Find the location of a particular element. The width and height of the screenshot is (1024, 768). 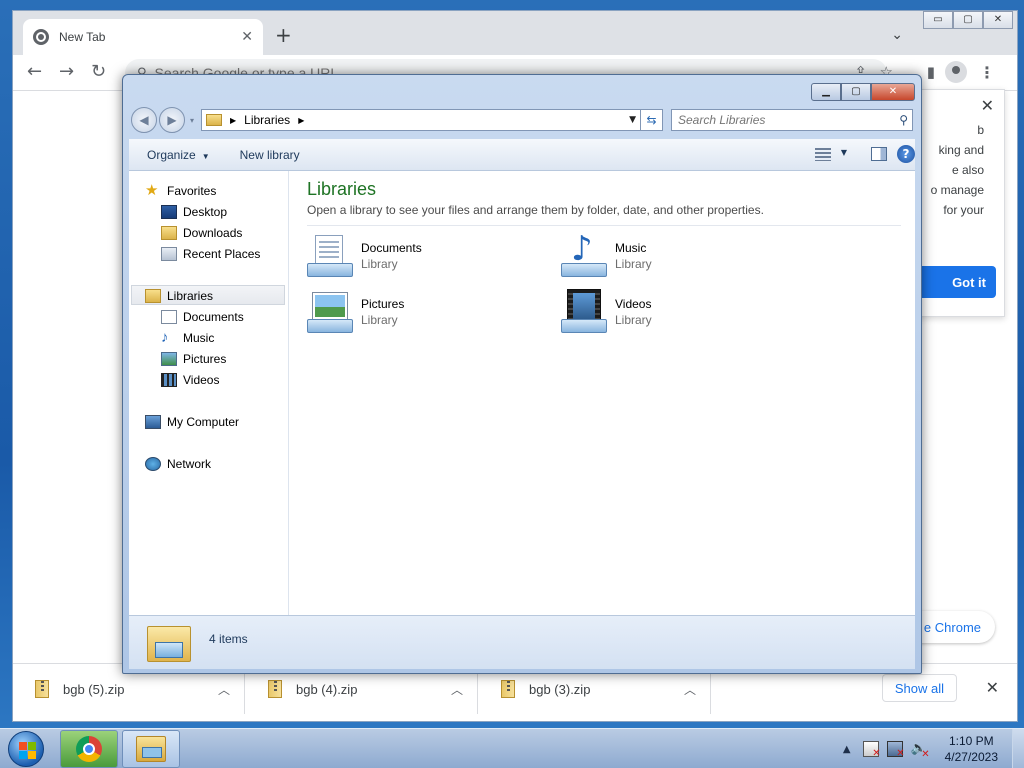

libraries-icon is located at coordinates (153, 296).